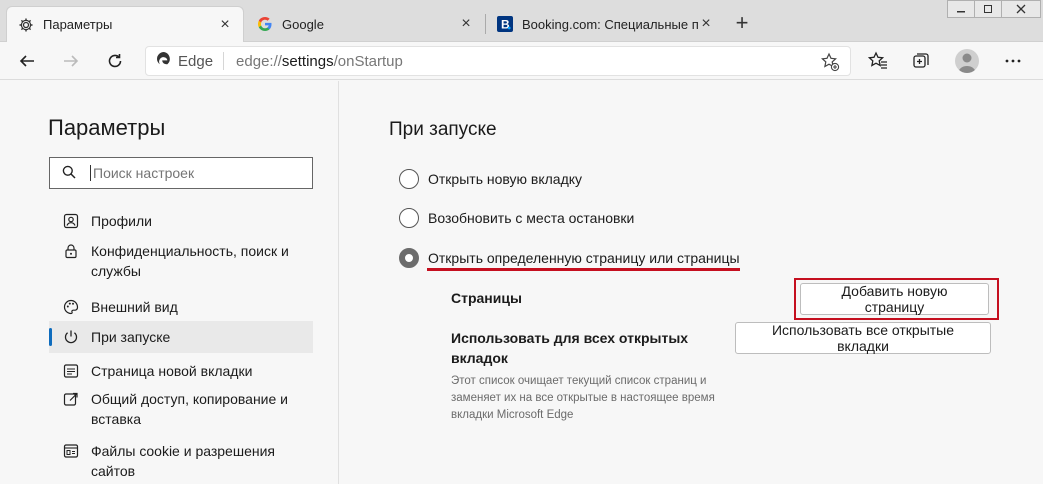 This screenshot has width=1043, height=484. Describe the element at coordinates (498, 61) in the screenshot. I see `address-bar: Edge edge://settings/onStartup` at that location.